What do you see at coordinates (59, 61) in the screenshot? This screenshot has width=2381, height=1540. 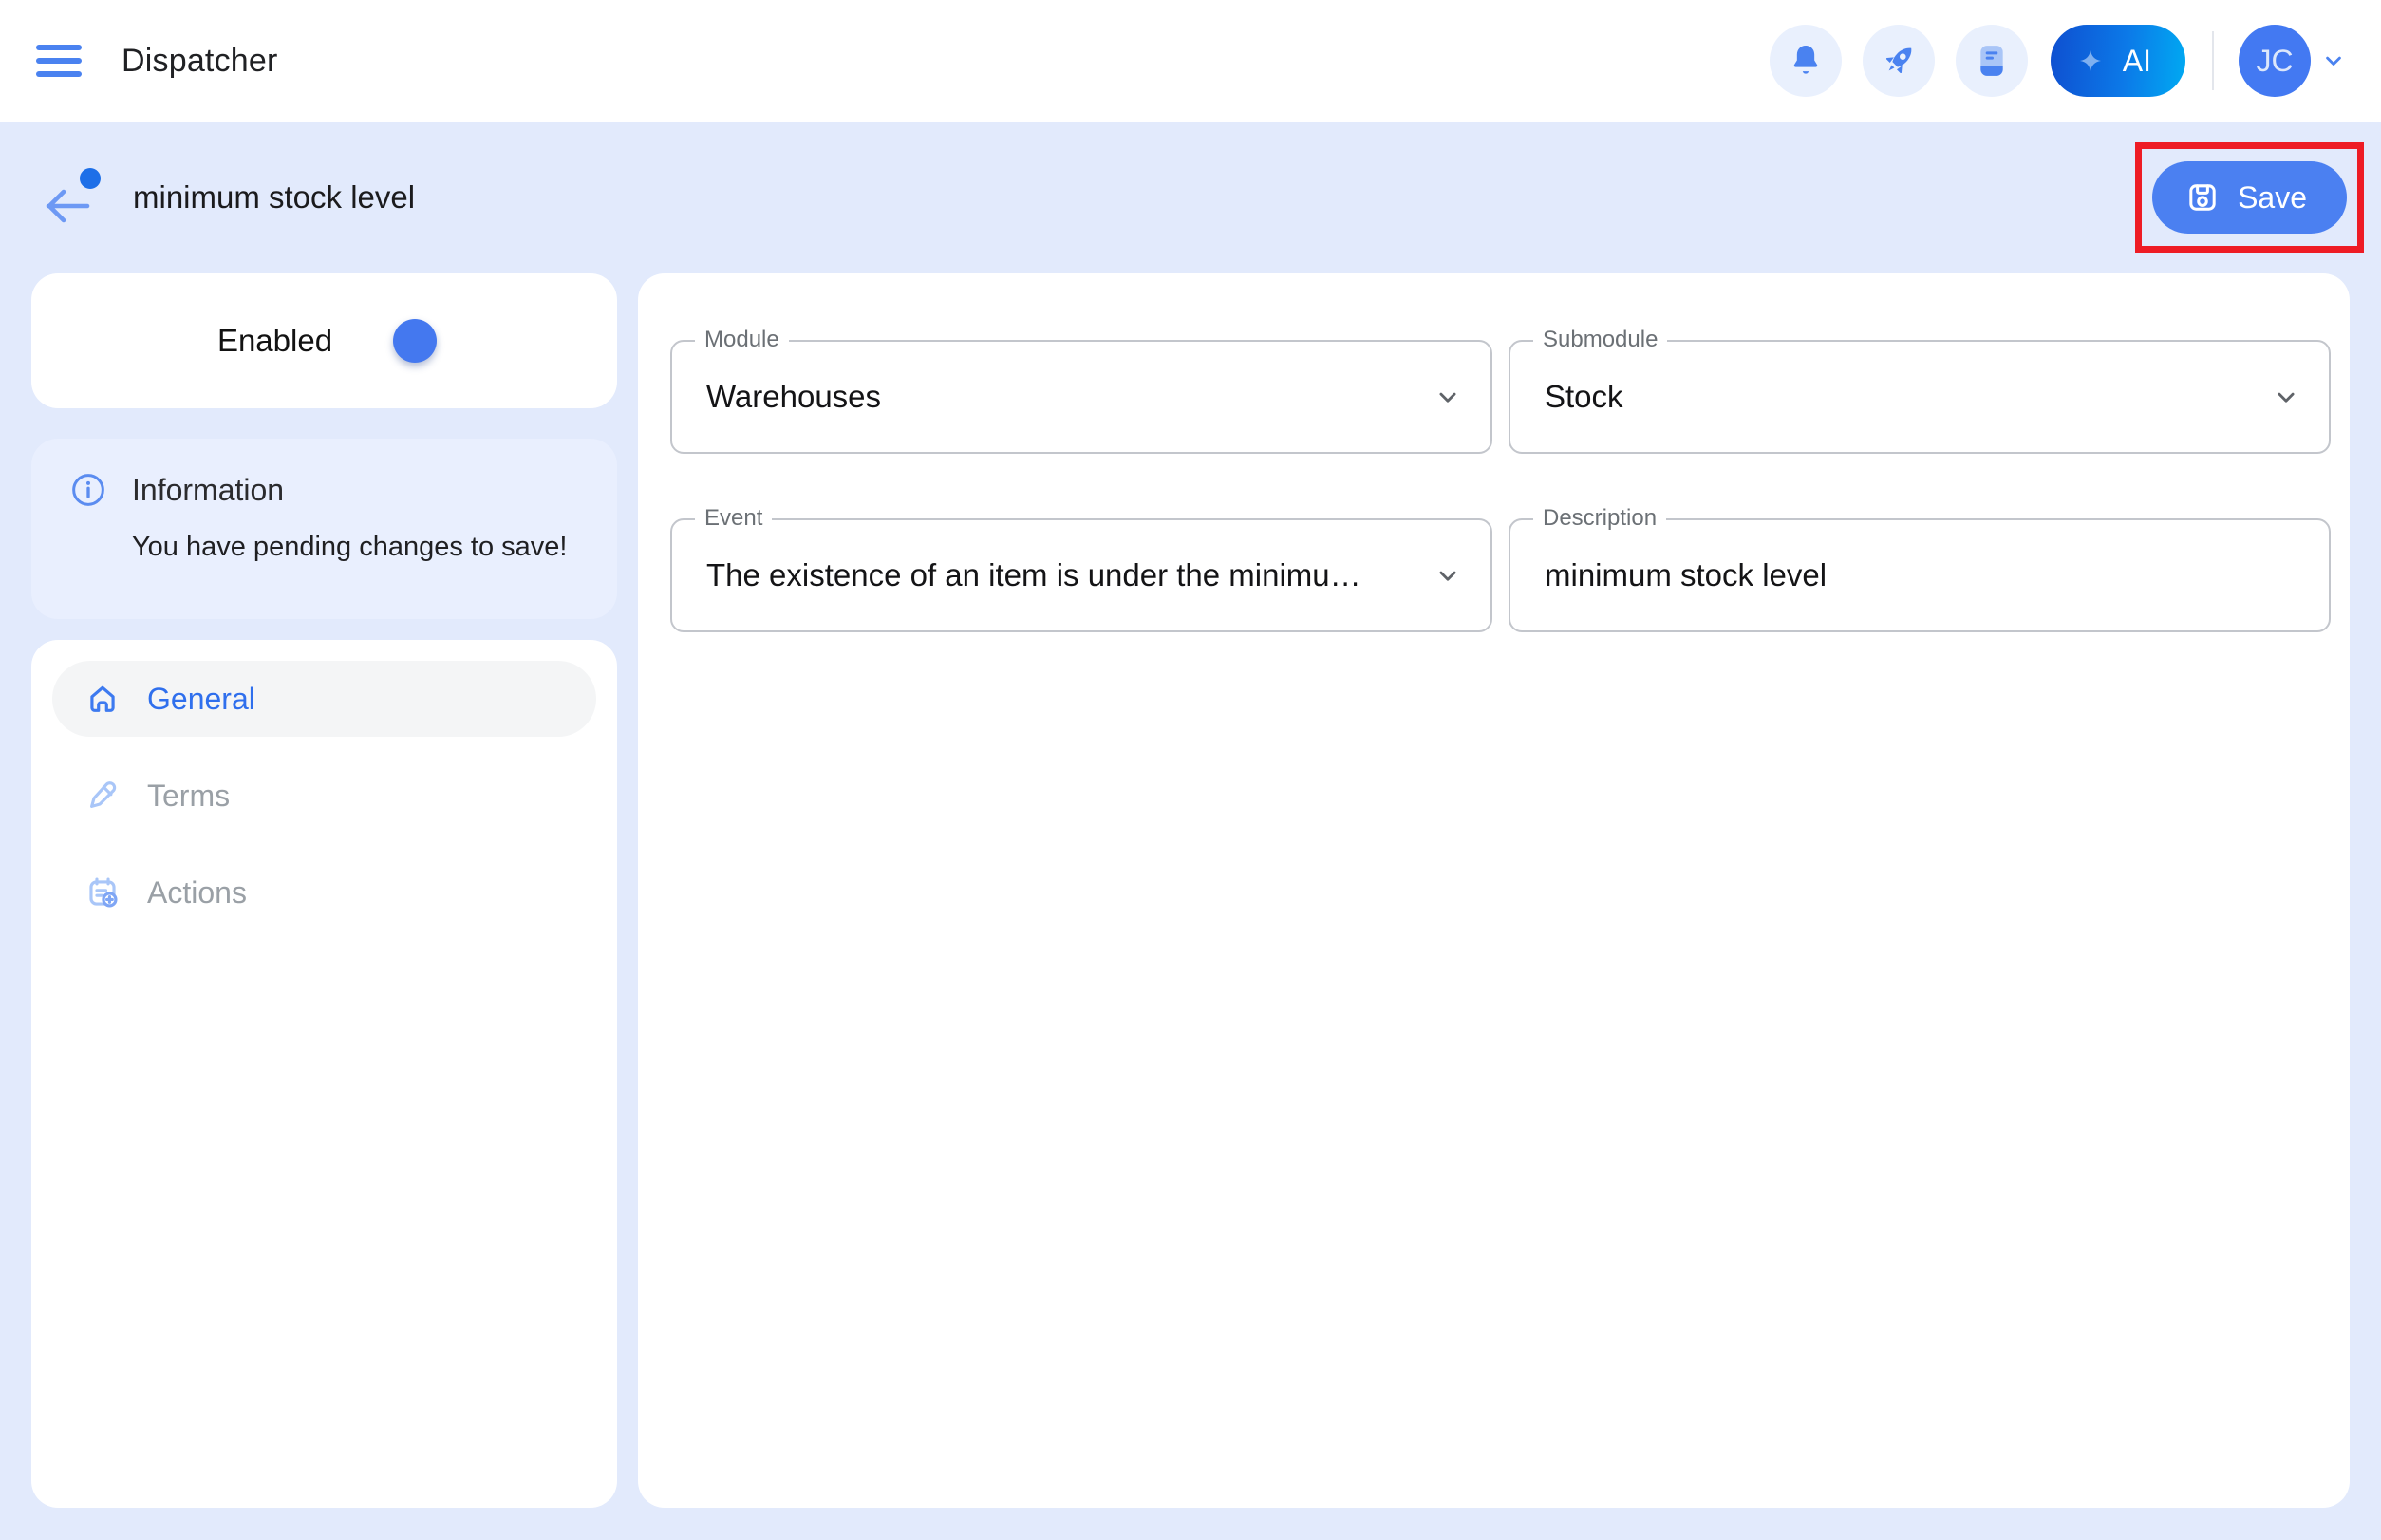 I see `menu-icon` at bounding box center [59, 61].